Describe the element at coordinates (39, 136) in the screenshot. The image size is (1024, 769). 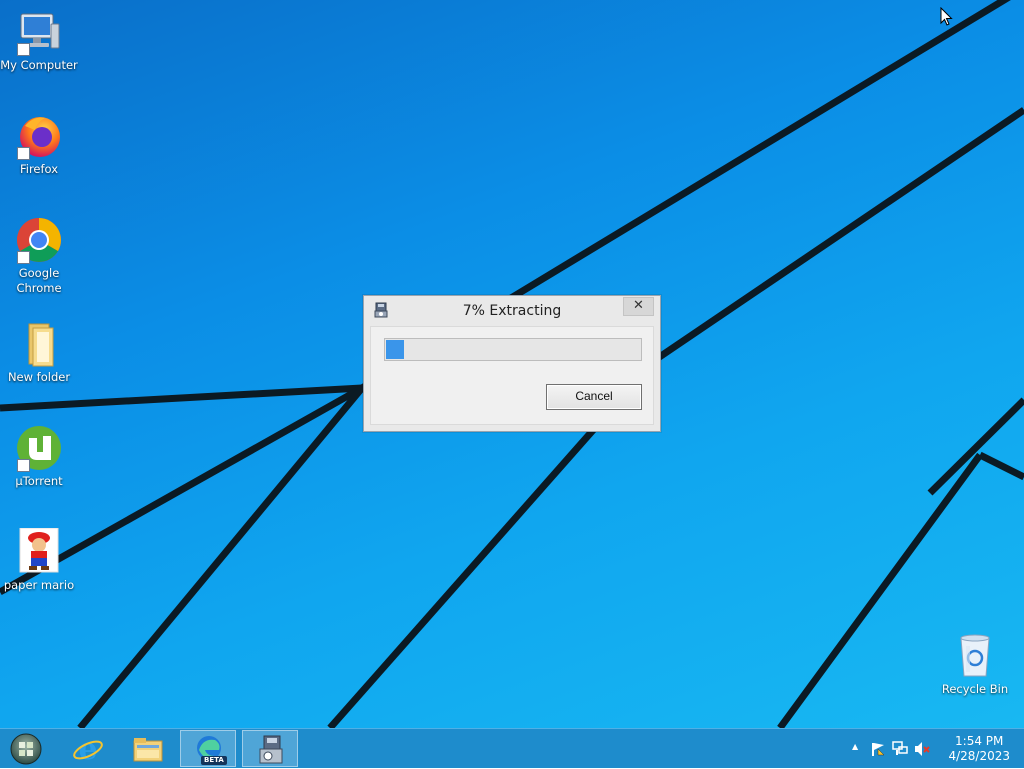
I see `firefox-icon` at that location.